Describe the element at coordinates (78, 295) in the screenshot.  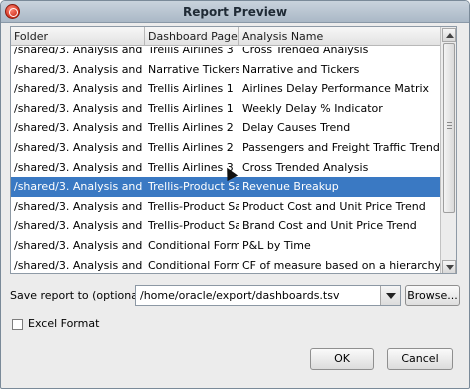
I see `save-report-label: Save report to (optional)` at that location.